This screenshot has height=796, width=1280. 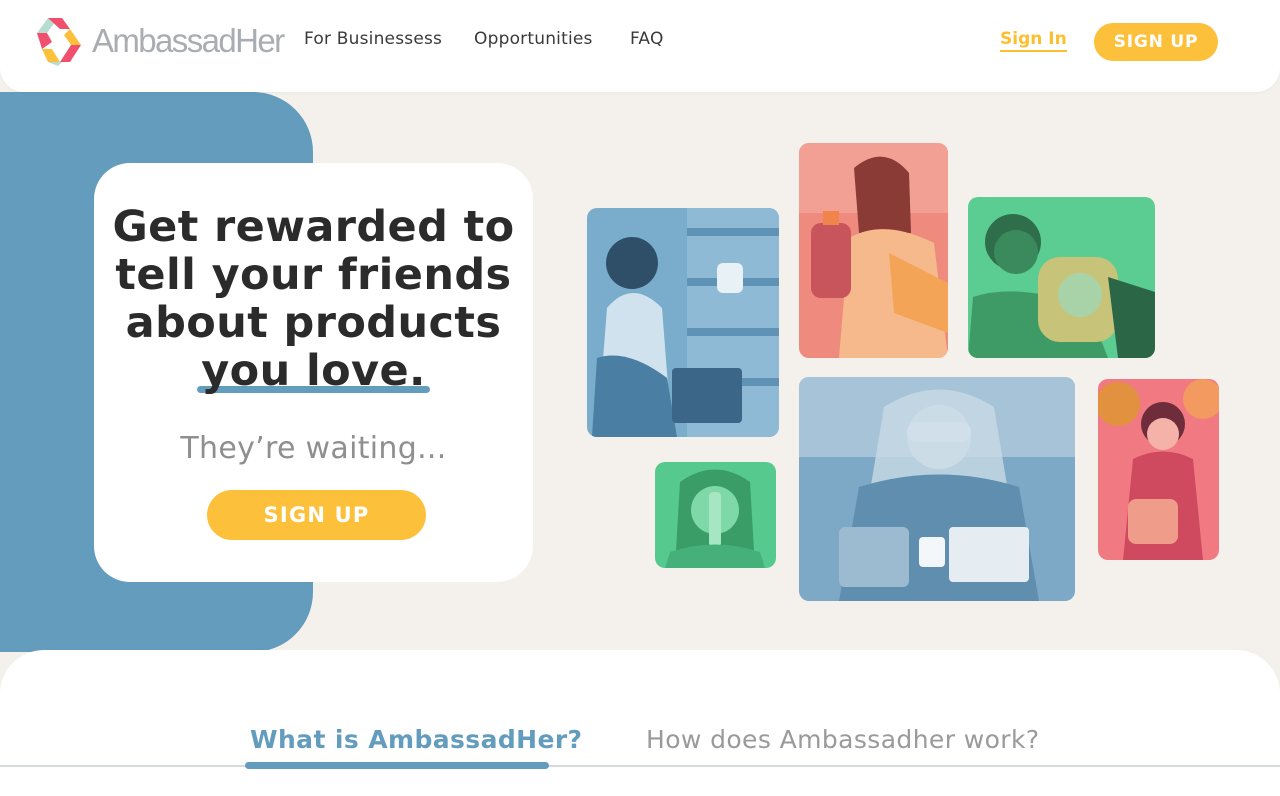 I want to click on photo-woman-detergent, so click(x=873, y=250).